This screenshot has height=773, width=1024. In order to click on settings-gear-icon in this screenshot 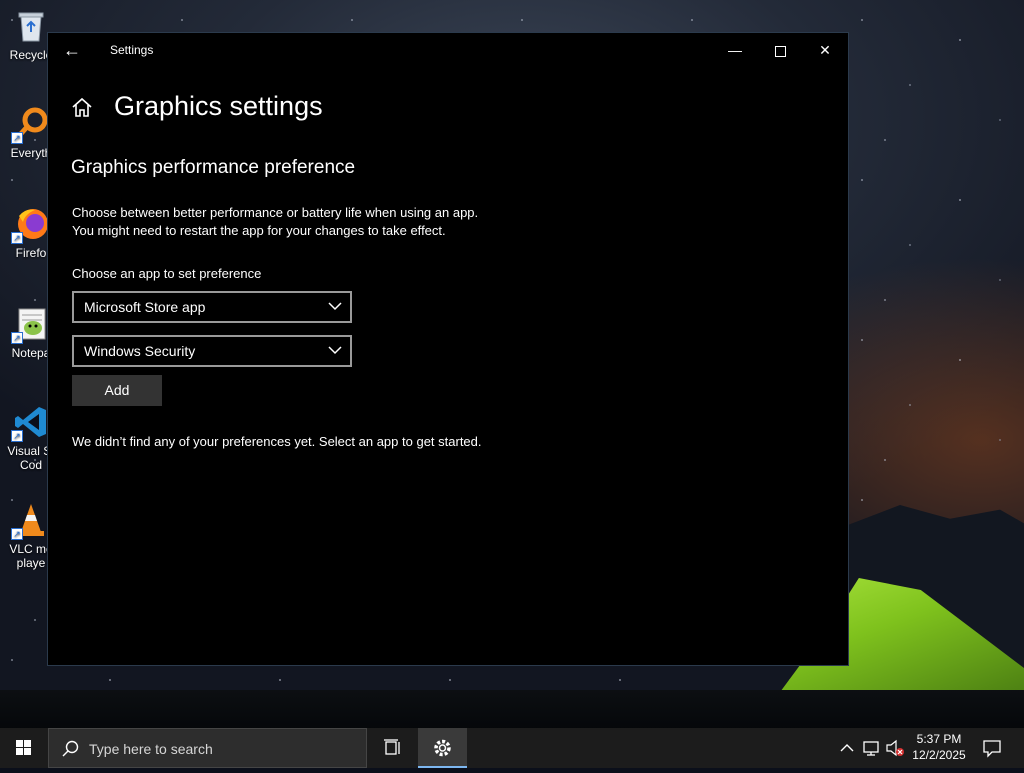, I will do `click(442, 748)`.